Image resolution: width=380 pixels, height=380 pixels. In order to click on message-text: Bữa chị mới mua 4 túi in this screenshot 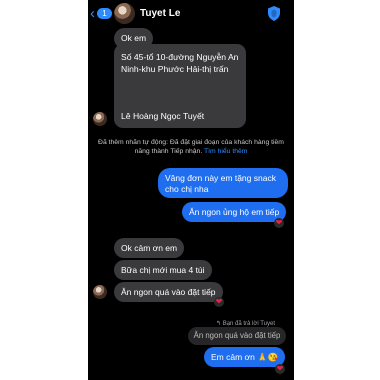, I will do `click(163, 270)`.